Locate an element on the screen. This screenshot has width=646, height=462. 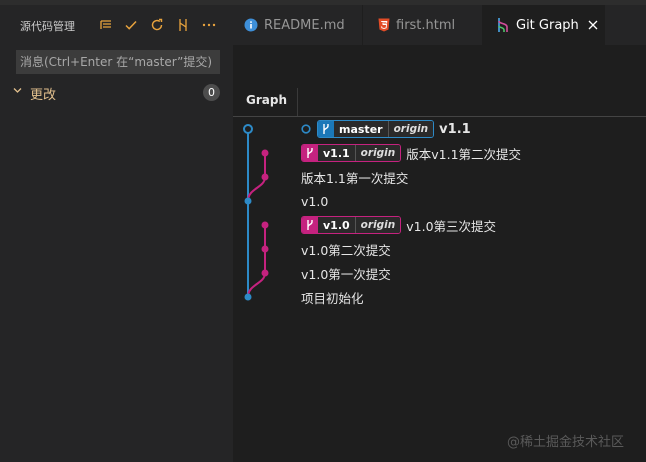
more-actions-icon is located at coordinates (209, 25).